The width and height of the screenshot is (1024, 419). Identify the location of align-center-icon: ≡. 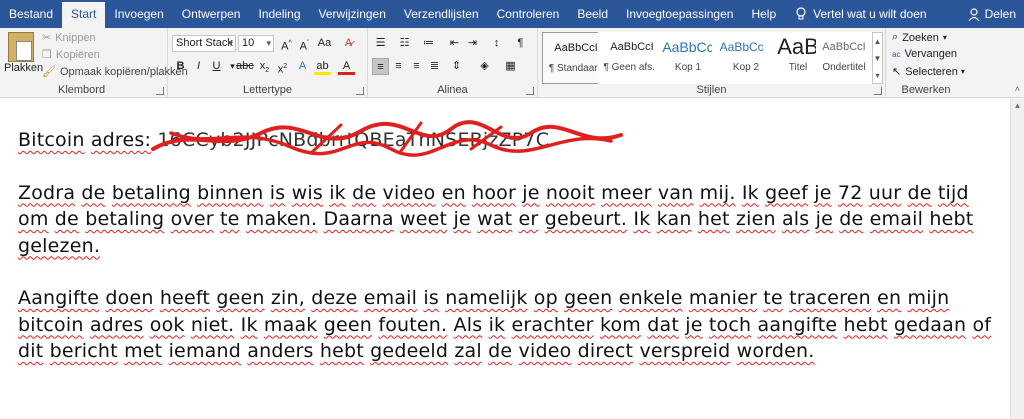
(398, 66).